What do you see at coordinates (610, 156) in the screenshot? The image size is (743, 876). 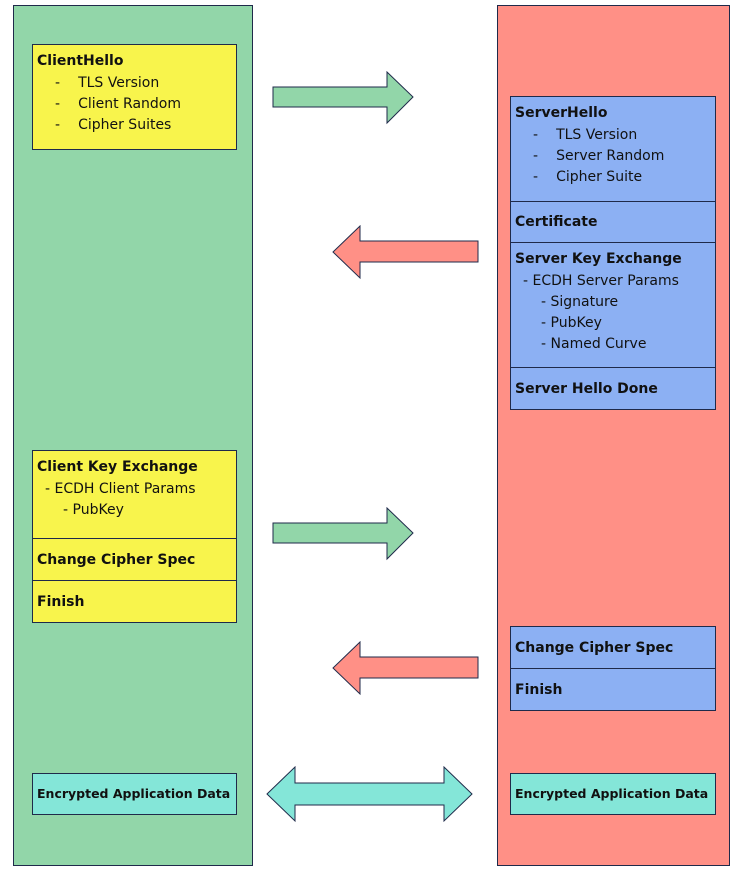 I see `server-hello-item: Server Random` at bounding box center [610, 156].